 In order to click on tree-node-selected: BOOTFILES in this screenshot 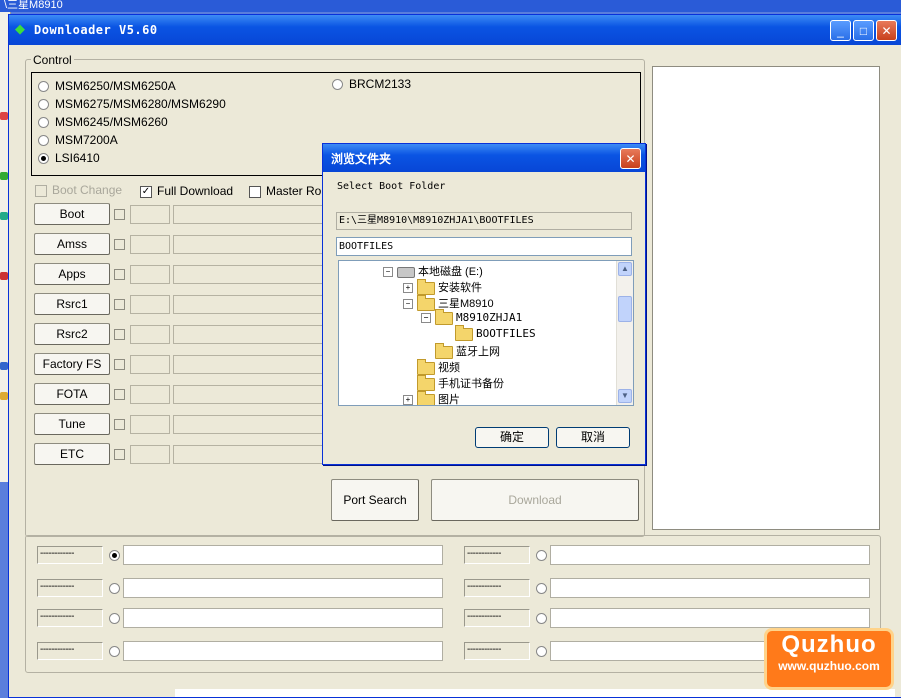, I will do `click(495, 332)`.